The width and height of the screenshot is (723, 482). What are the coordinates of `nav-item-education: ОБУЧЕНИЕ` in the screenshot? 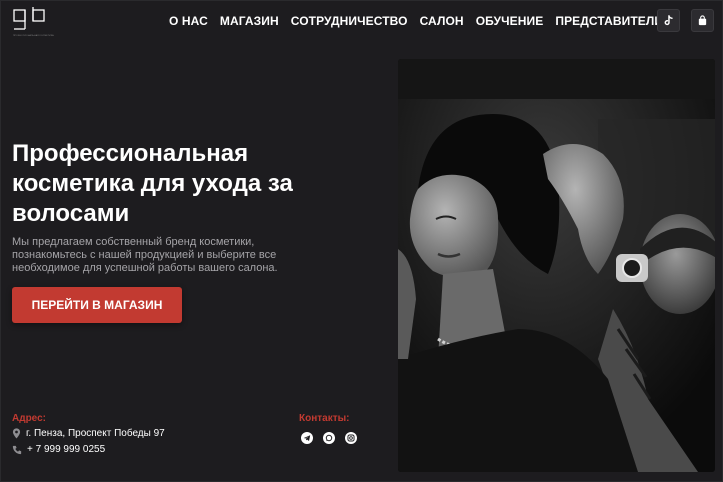 It's located at (510, 21).